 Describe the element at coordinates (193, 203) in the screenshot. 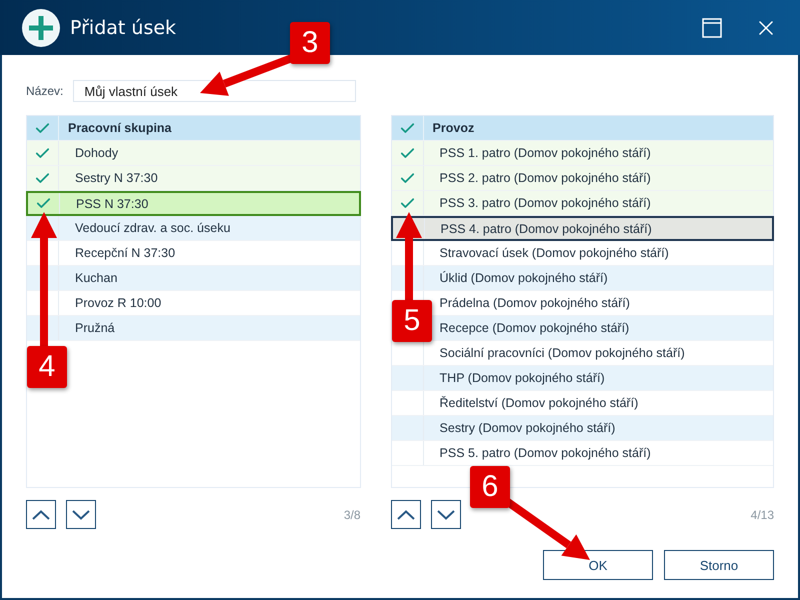

I see `list-row: PSS N 37:30` at that location.